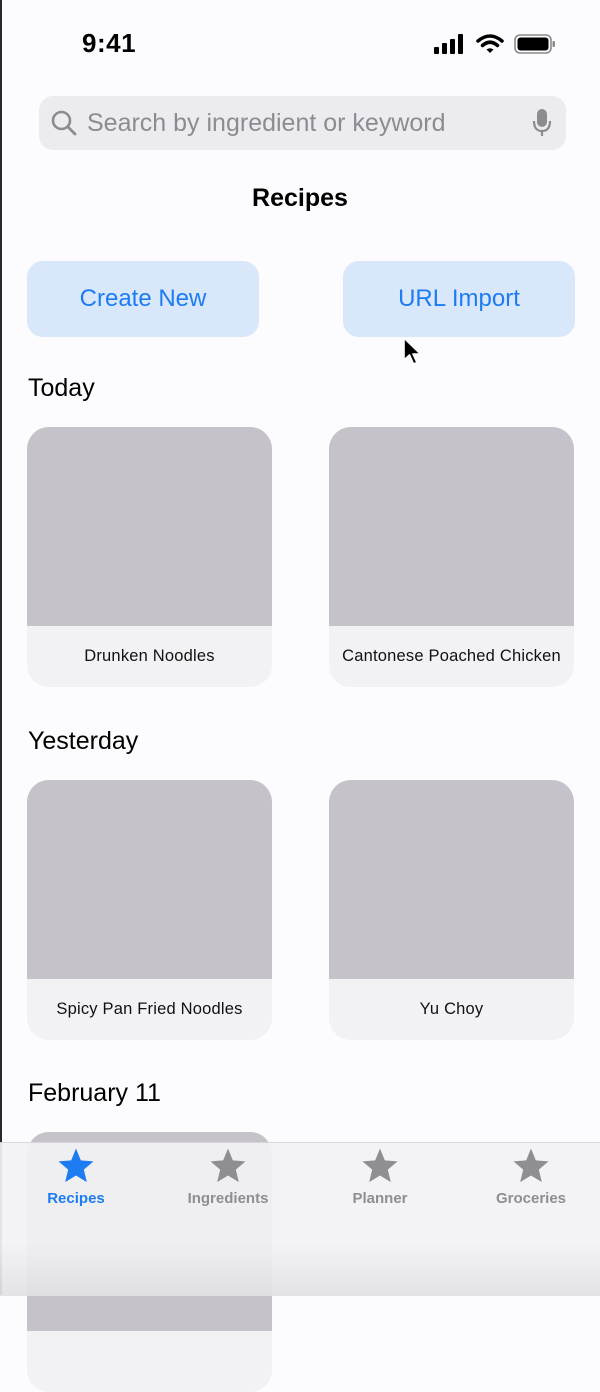  What do you see at coordinates (61, 388) in the screenshot?
I see `section-title-today: Today` at bounding box center [61, 388].